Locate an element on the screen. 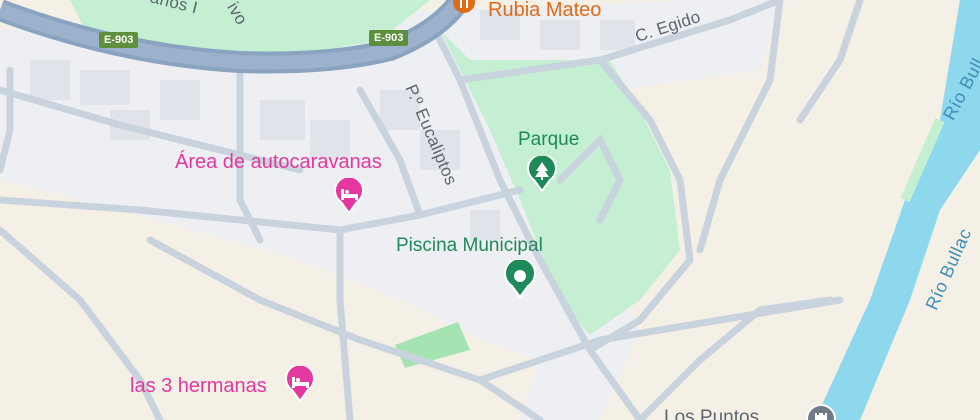  dot-pin-icon is located at coordinates (520, 278).